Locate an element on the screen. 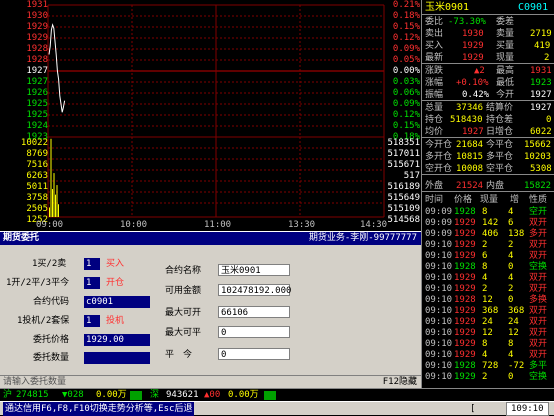 The height and width of the screenshot is (416, 554). tick-row: 09:10 1929 8 8 双开 is located at coordinates (488, 344).